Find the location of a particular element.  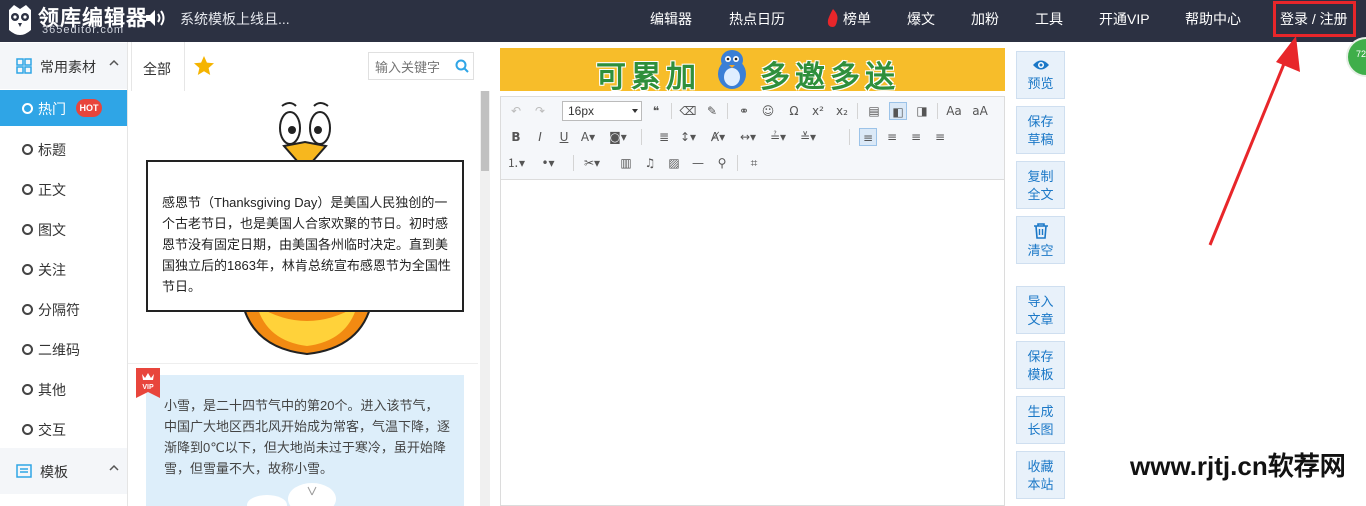

tools-icon: ✂▾ is located at coordinates (592, 163).